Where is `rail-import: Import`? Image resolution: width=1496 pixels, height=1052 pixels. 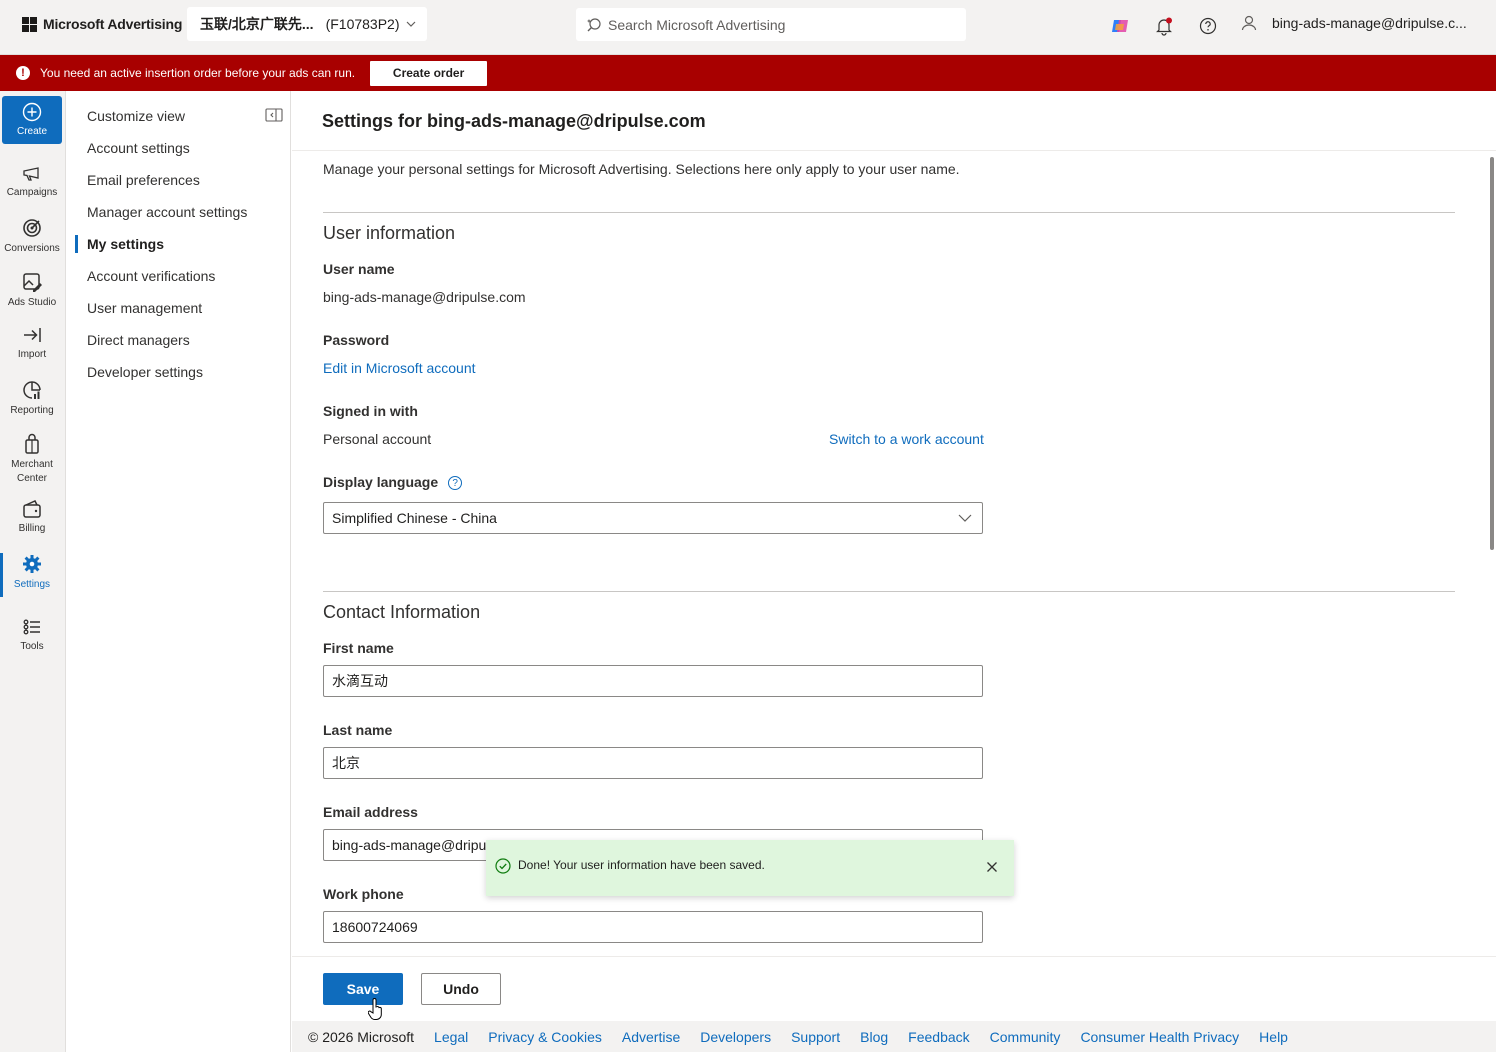 rail-import: Import is located at coordinates (32, 343).